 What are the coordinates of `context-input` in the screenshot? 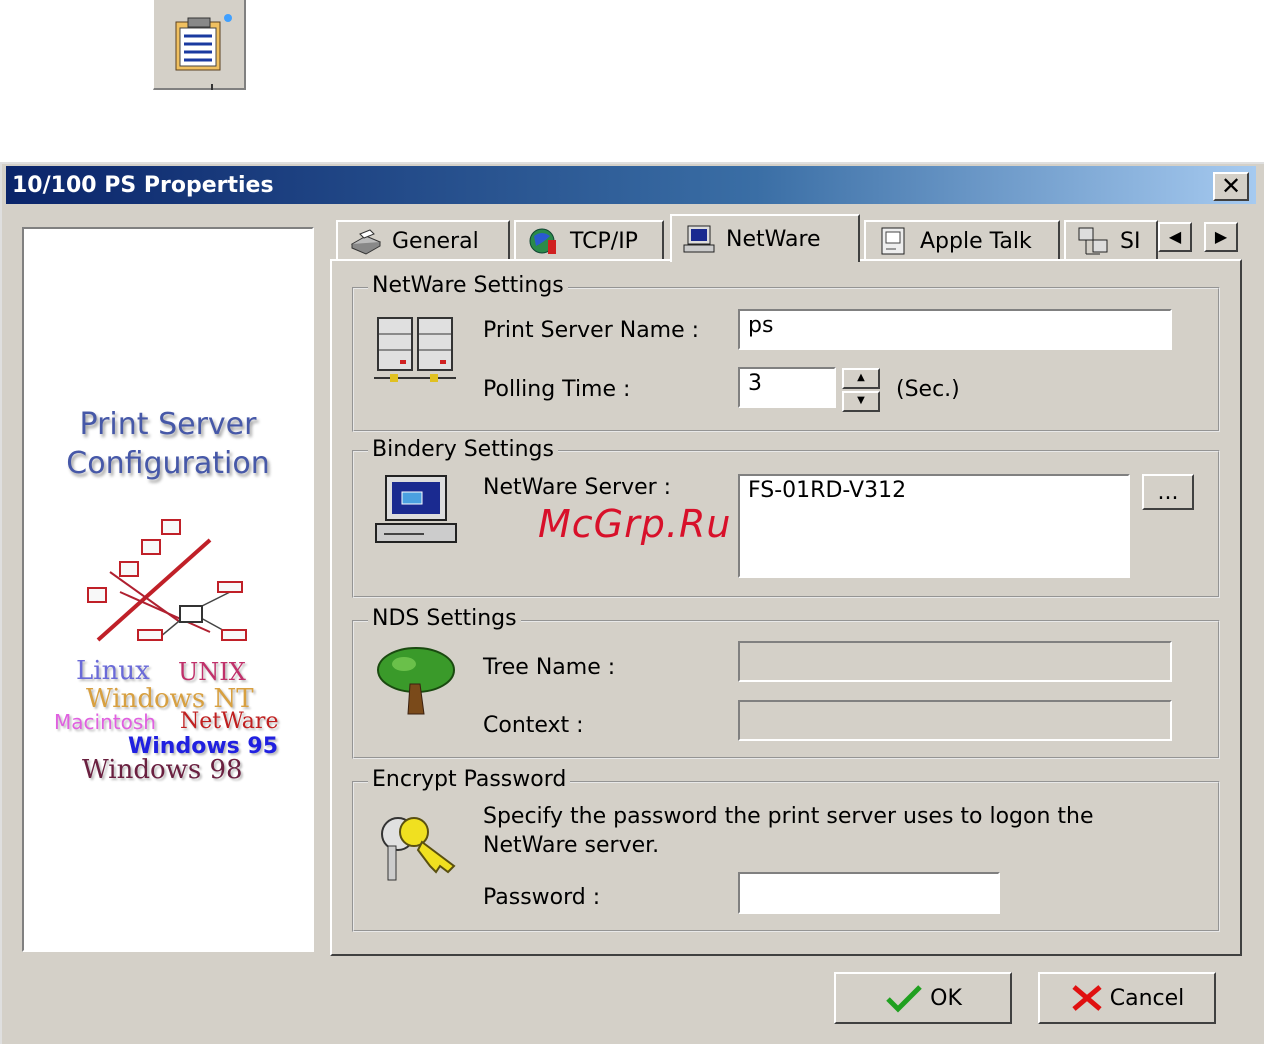 It's located at (955, 720).